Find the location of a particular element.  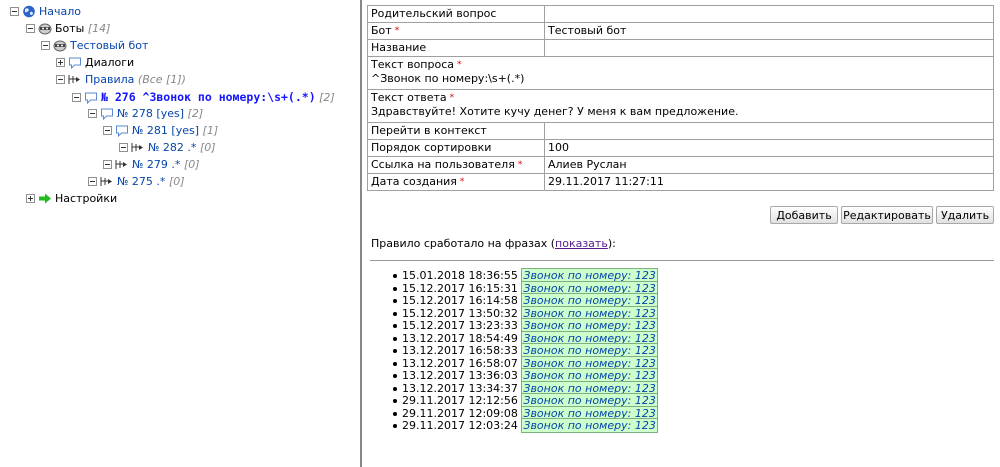

tree-node-rule-282: № 282 .* [0] is located at coordinates (167, 148).